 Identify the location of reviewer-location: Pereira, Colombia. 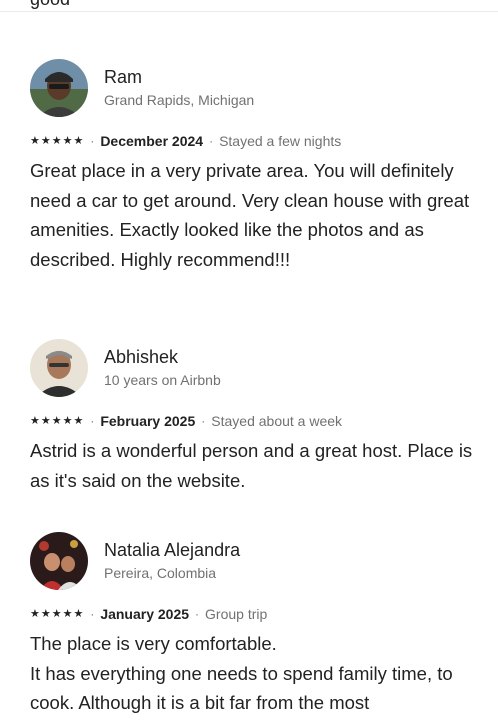
(160, 573).